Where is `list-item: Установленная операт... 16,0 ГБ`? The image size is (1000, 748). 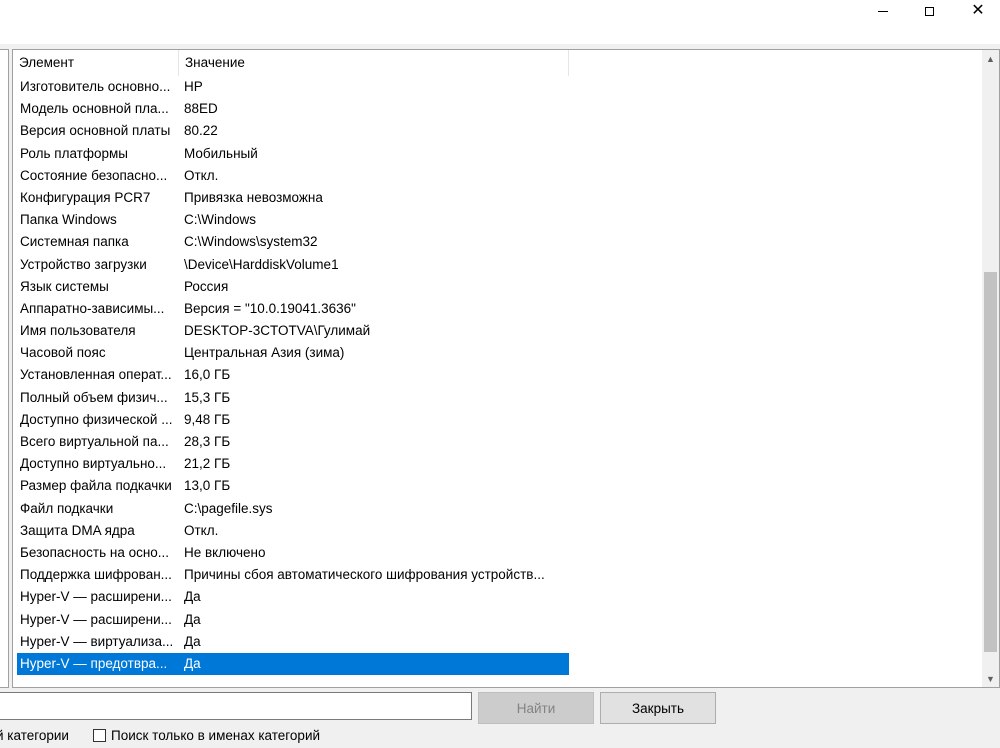
list-item: Установленная операт... 16,0 ГБ is located at coordinates (293, 375).